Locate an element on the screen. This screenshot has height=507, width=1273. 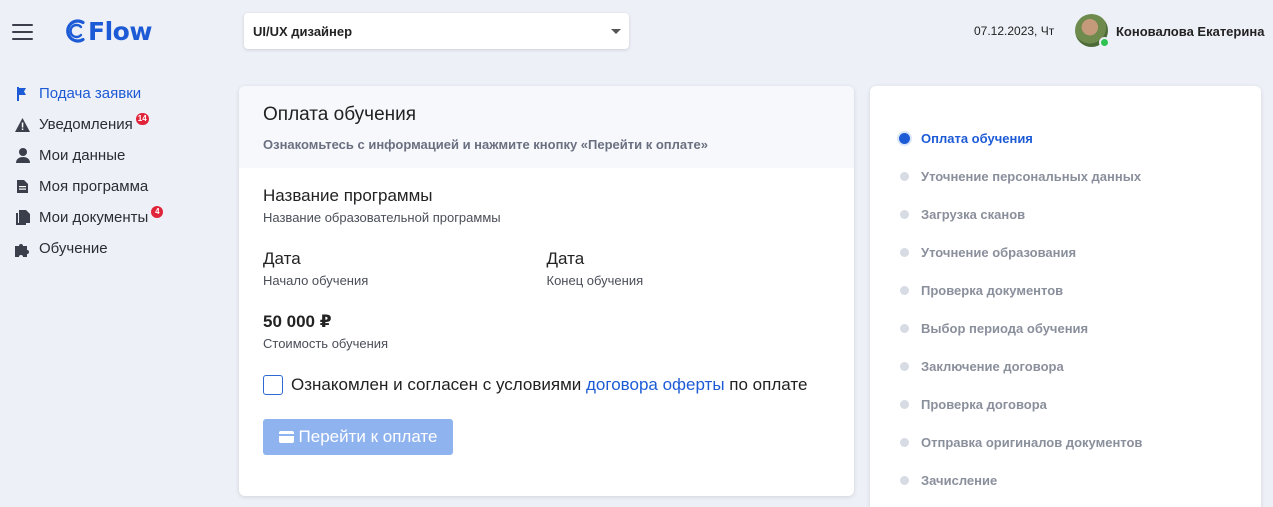
user-icon is located at coordinates (22, 156).